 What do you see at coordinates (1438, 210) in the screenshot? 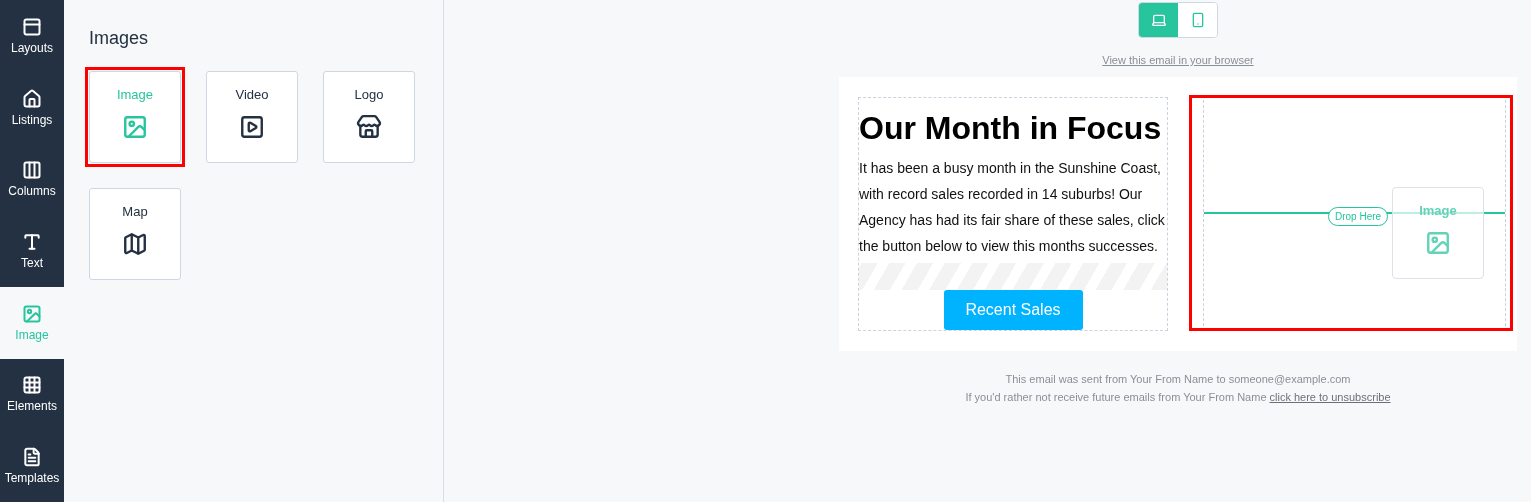
I see `dragged-tile-label: Image` at bounding box center [1438, 210].